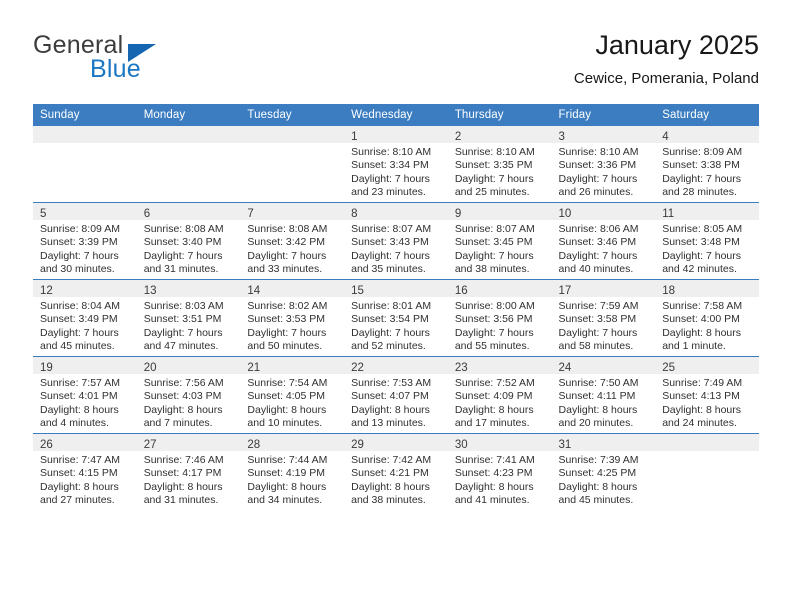  I want to click on day-number-band: 9, so click(499, 211).